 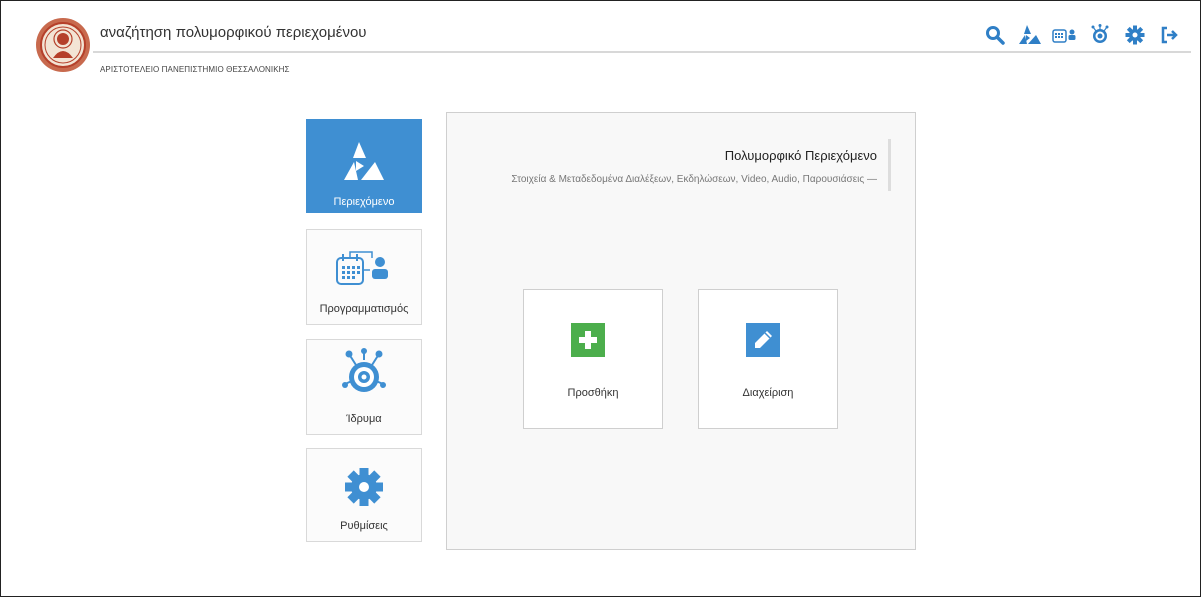 I want to click on sidebar-item-content: Περιεχόμενο, so click(x=364, y=166).